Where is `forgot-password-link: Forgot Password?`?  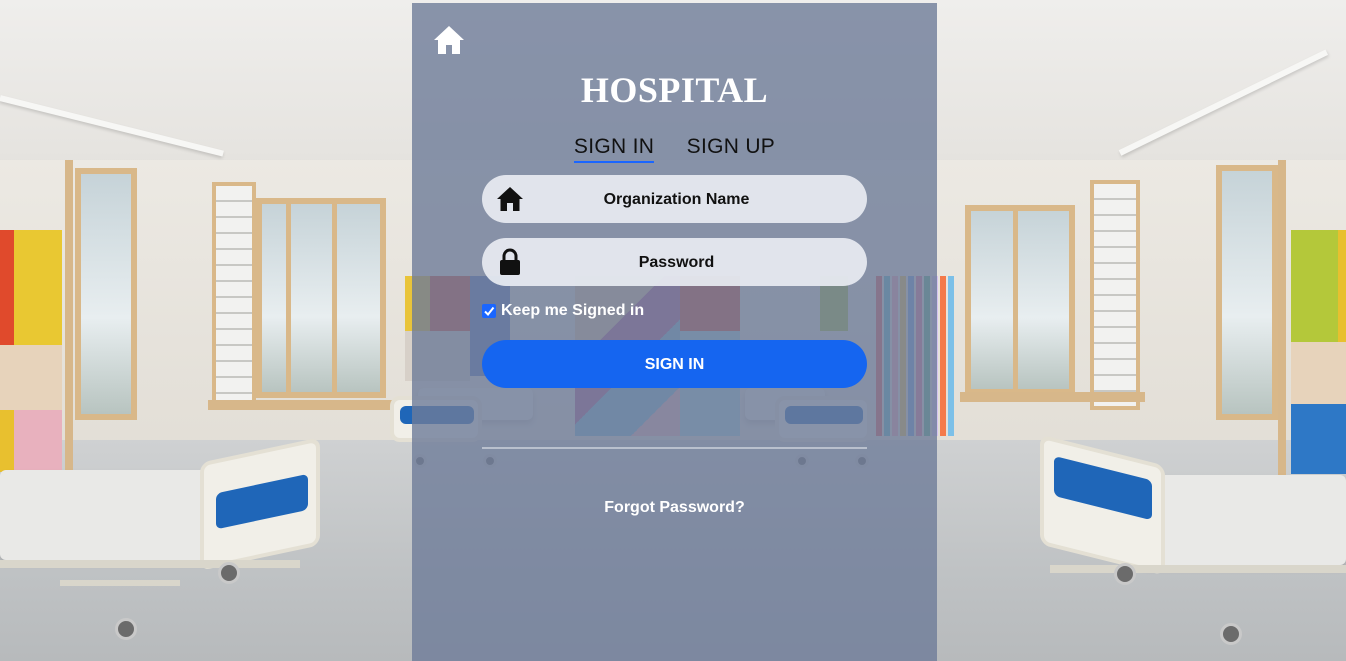 forgot-password-link: Forgot Password? is located at coordinates (674, 508).